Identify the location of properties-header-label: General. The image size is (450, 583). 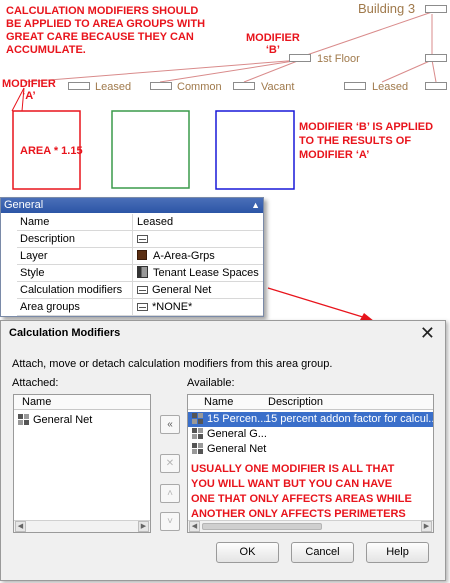
(24, 205).